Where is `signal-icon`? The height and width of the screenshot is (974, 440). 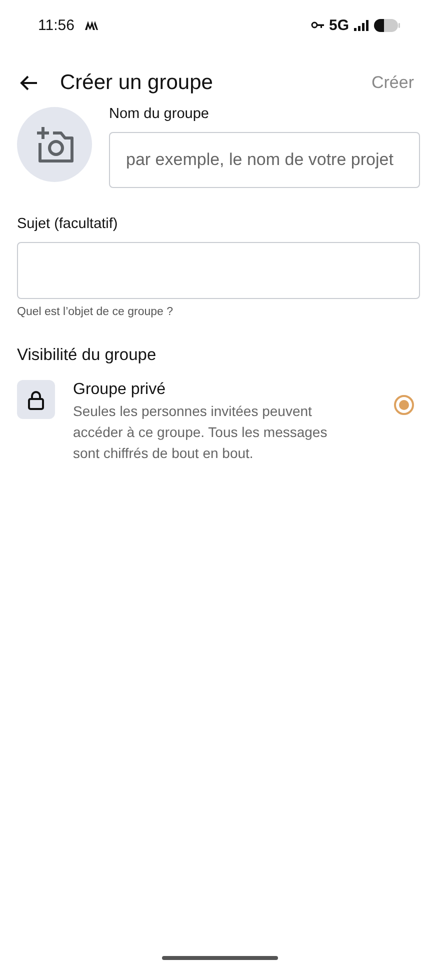 signal-icon is located at coordinates (361, 25).